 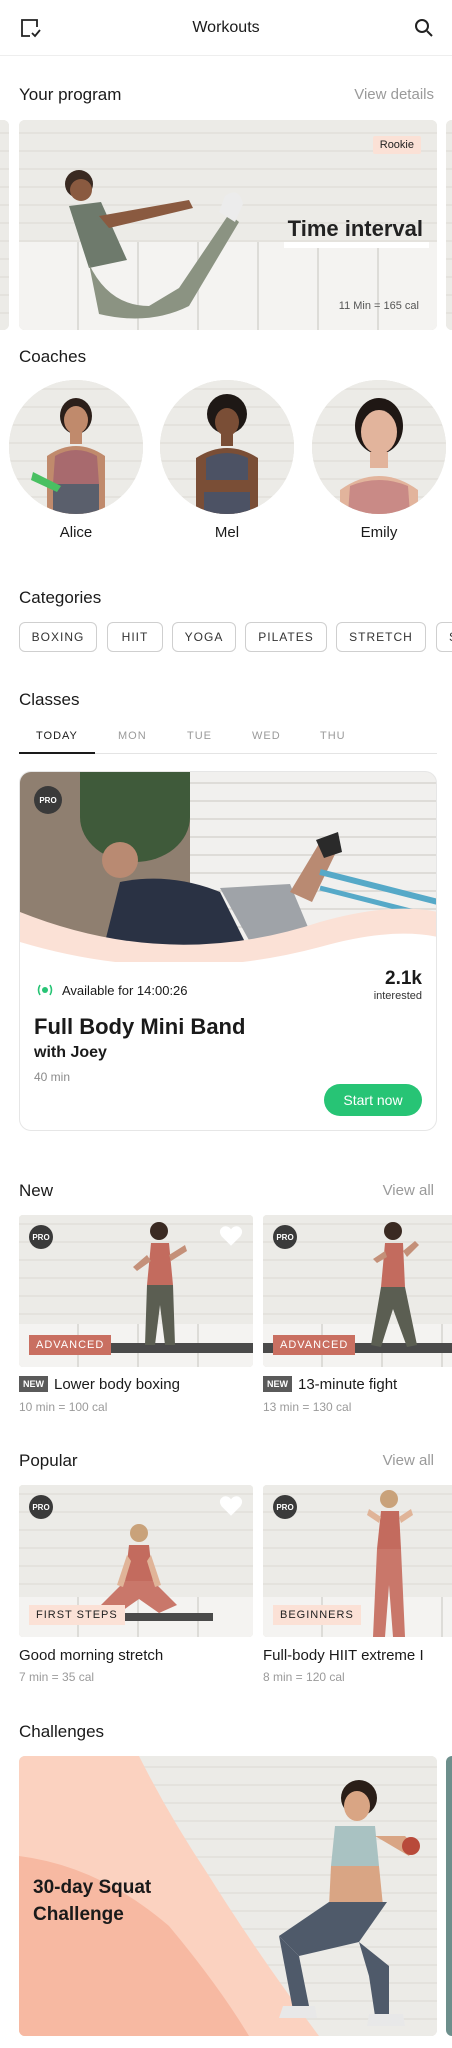 What do you see at coordinates (199, 736) in the screenshot?
I see `tab-tue: TUE` at bounding box center [199, 736].